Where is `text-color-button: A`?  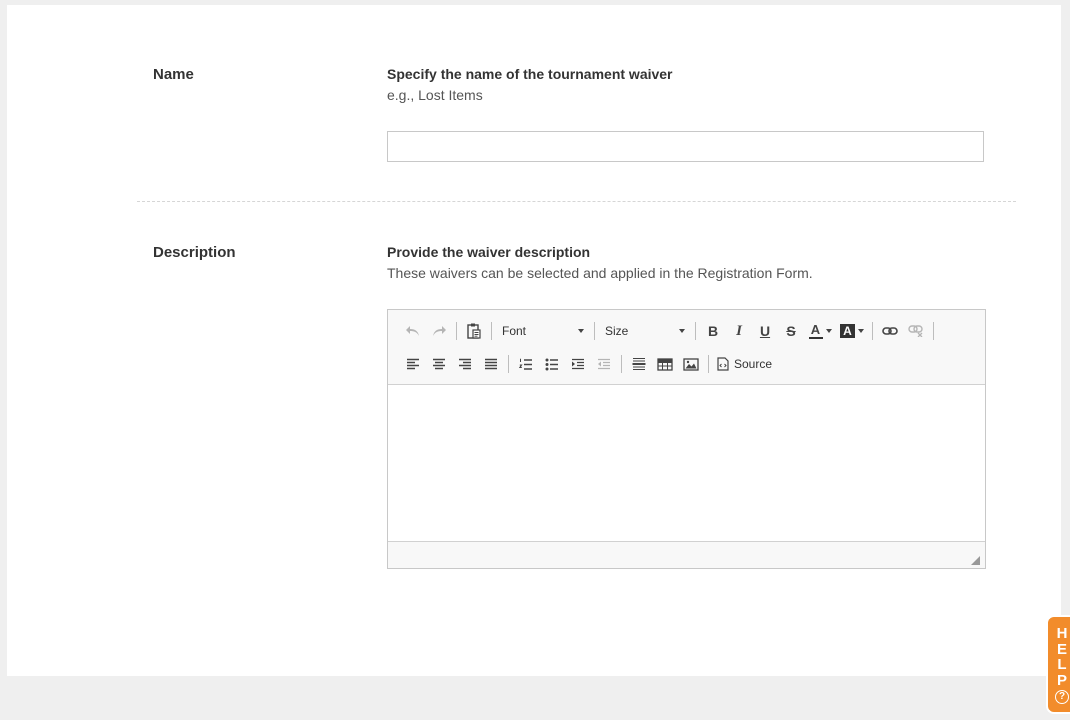
text-color-button: A is located at coordinates (820, 331).